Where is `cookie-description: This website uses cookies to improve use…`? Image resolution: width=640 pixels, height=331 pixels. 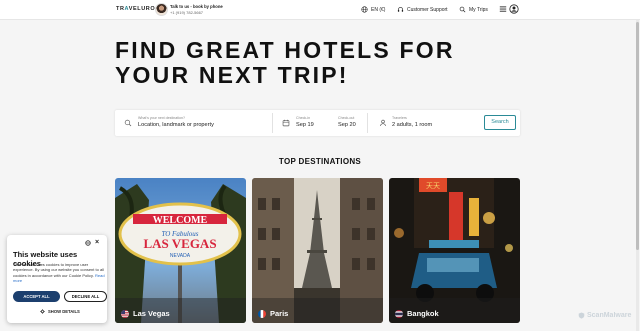
cookie-description: This website uses cookies to improve use… is located at coordinates (59, 272).